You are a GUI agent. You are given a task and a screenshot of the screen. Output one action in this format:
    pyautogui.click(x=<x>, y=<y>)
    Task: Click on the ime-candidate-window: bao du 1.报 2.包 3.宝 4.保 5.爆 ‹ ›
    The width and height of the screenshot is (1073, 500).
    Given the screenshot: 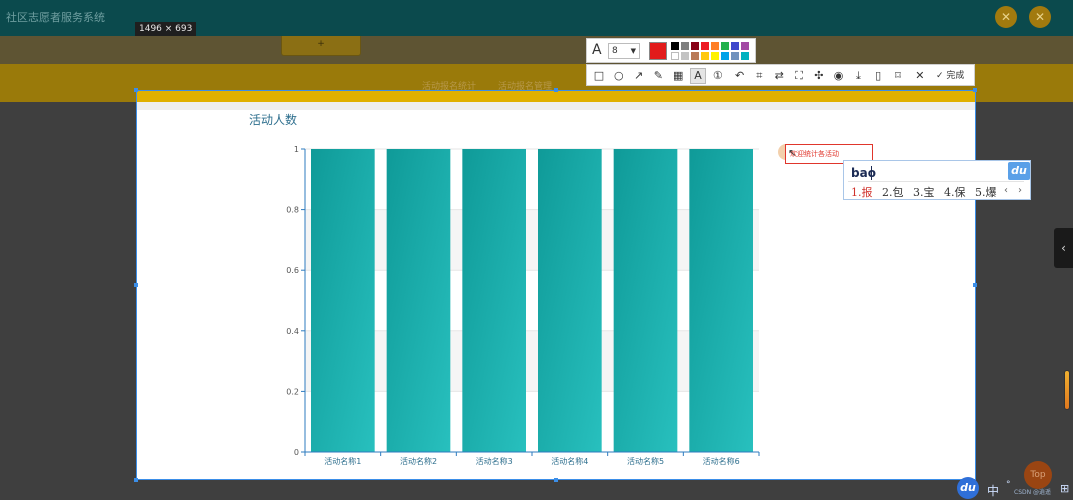 What is the action you would take?
    pyautogui.click(x=937, y=180)
    